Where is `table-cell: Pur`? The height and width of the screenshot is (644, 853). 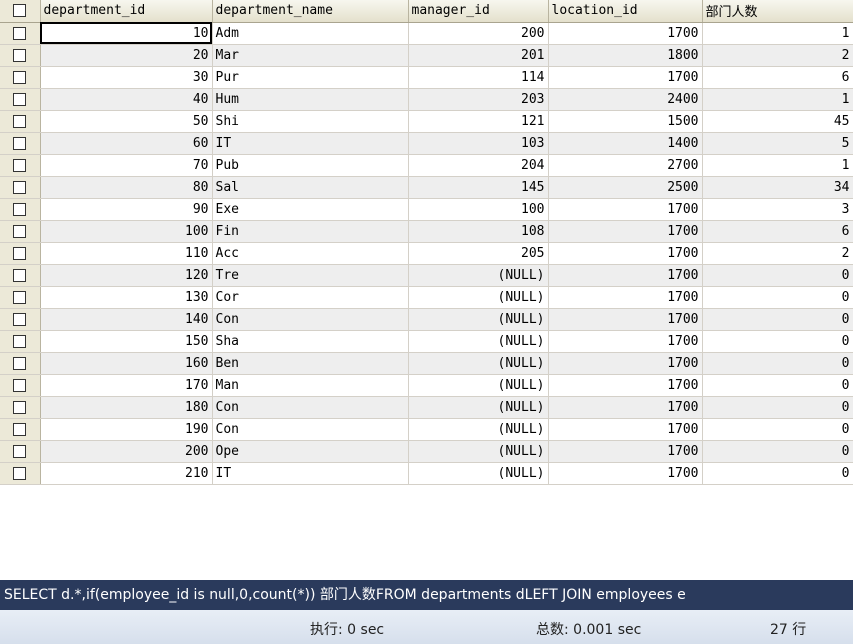
table-cell: Pur is located at coordinates (310, 77).